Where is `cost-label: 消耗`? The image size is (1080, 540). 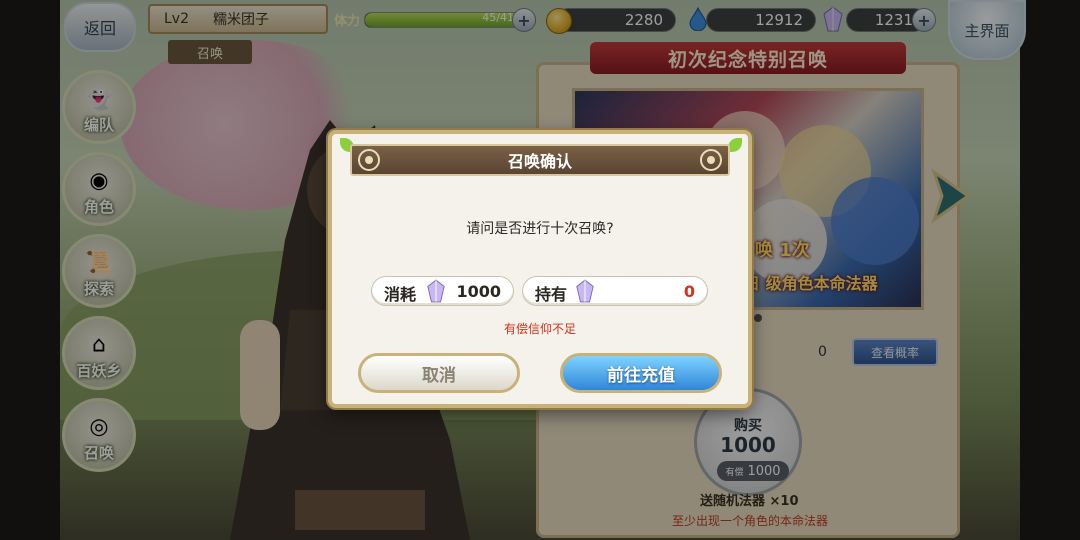 cost-label: 消耗 is located at coordinates (400, 294).